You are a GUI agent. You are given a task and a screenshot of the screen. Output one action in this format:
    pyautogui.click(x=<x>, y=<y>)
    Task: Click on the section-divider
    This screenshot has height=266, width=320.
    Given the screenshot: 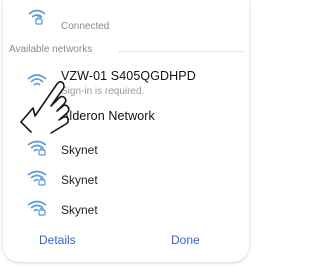 What is the action you would take?
    pyautogui.click(x=181, y=51)
    